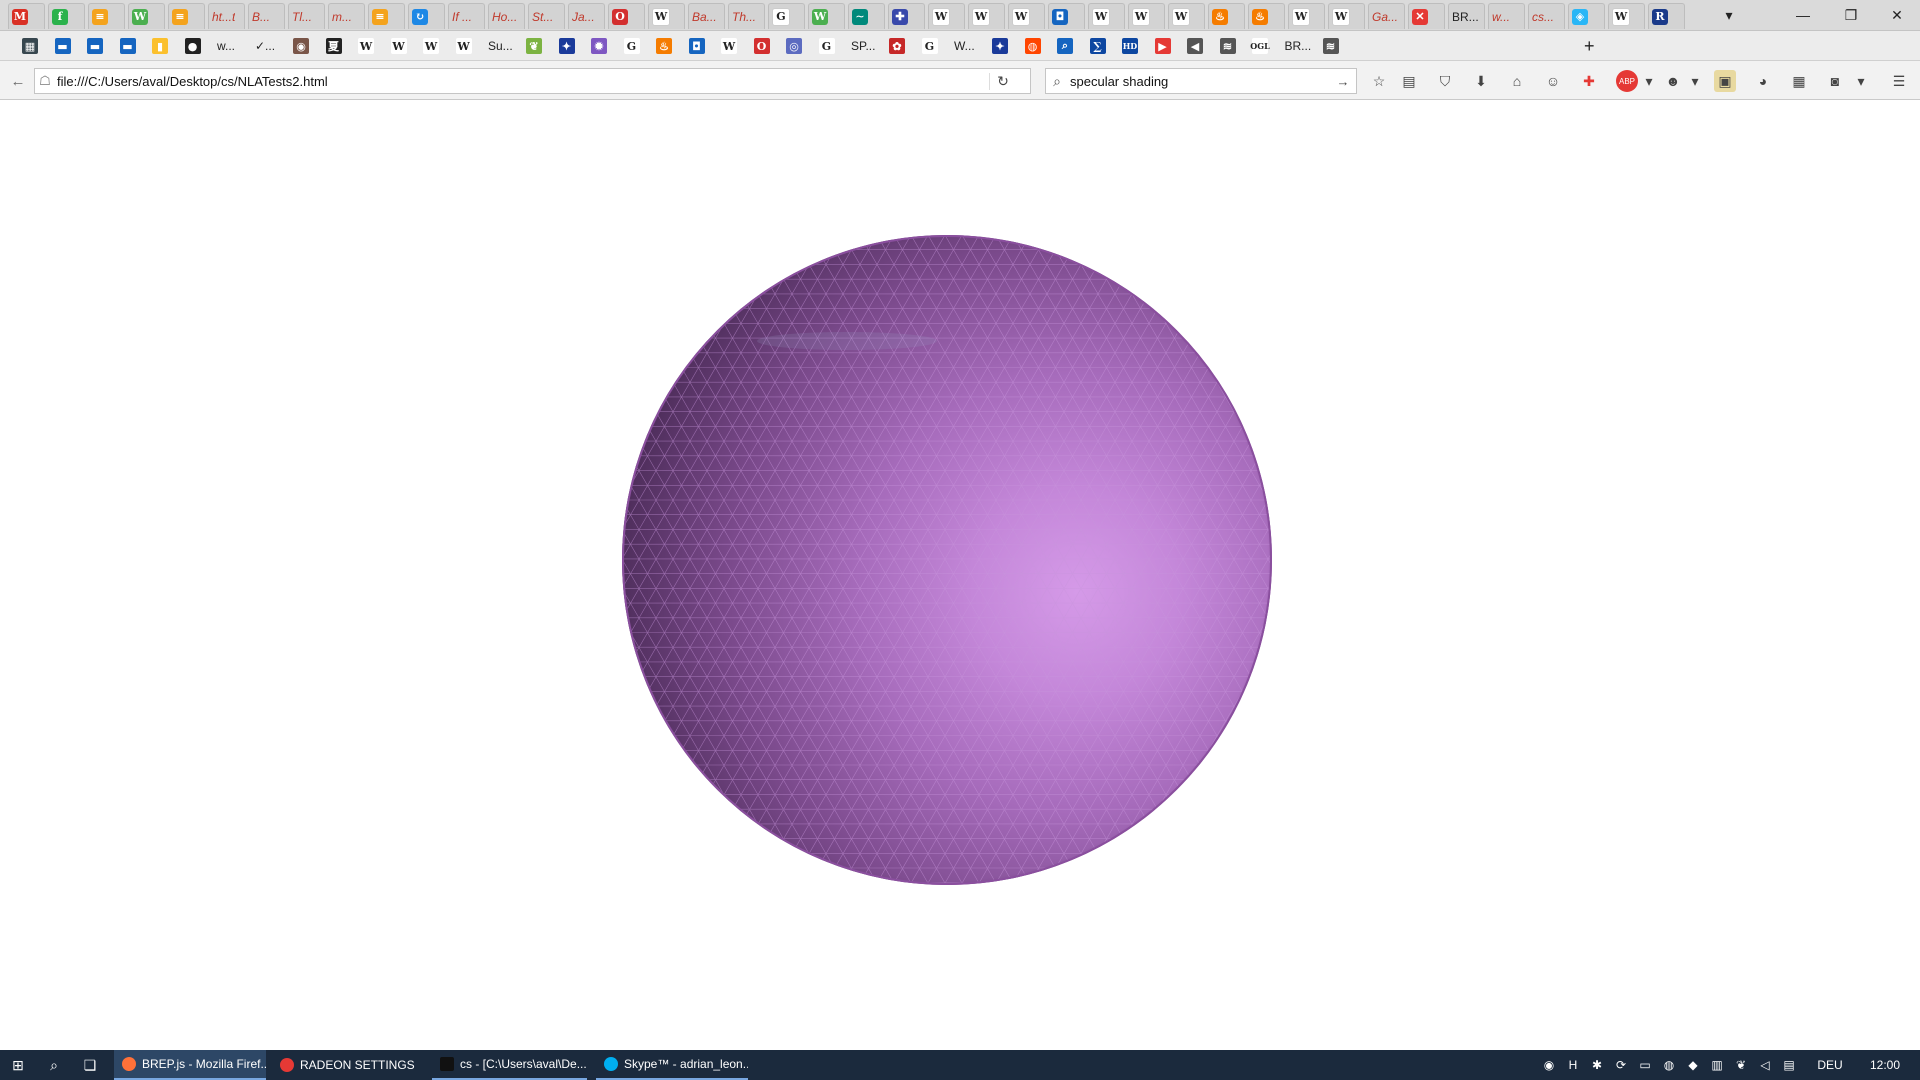 This screenshot has height=1080, width=1920. What do you see at coordinates (1851, 15) in the screenshot?
I see `restore-window-icon: ❐` at bounding box center [1851, 15].